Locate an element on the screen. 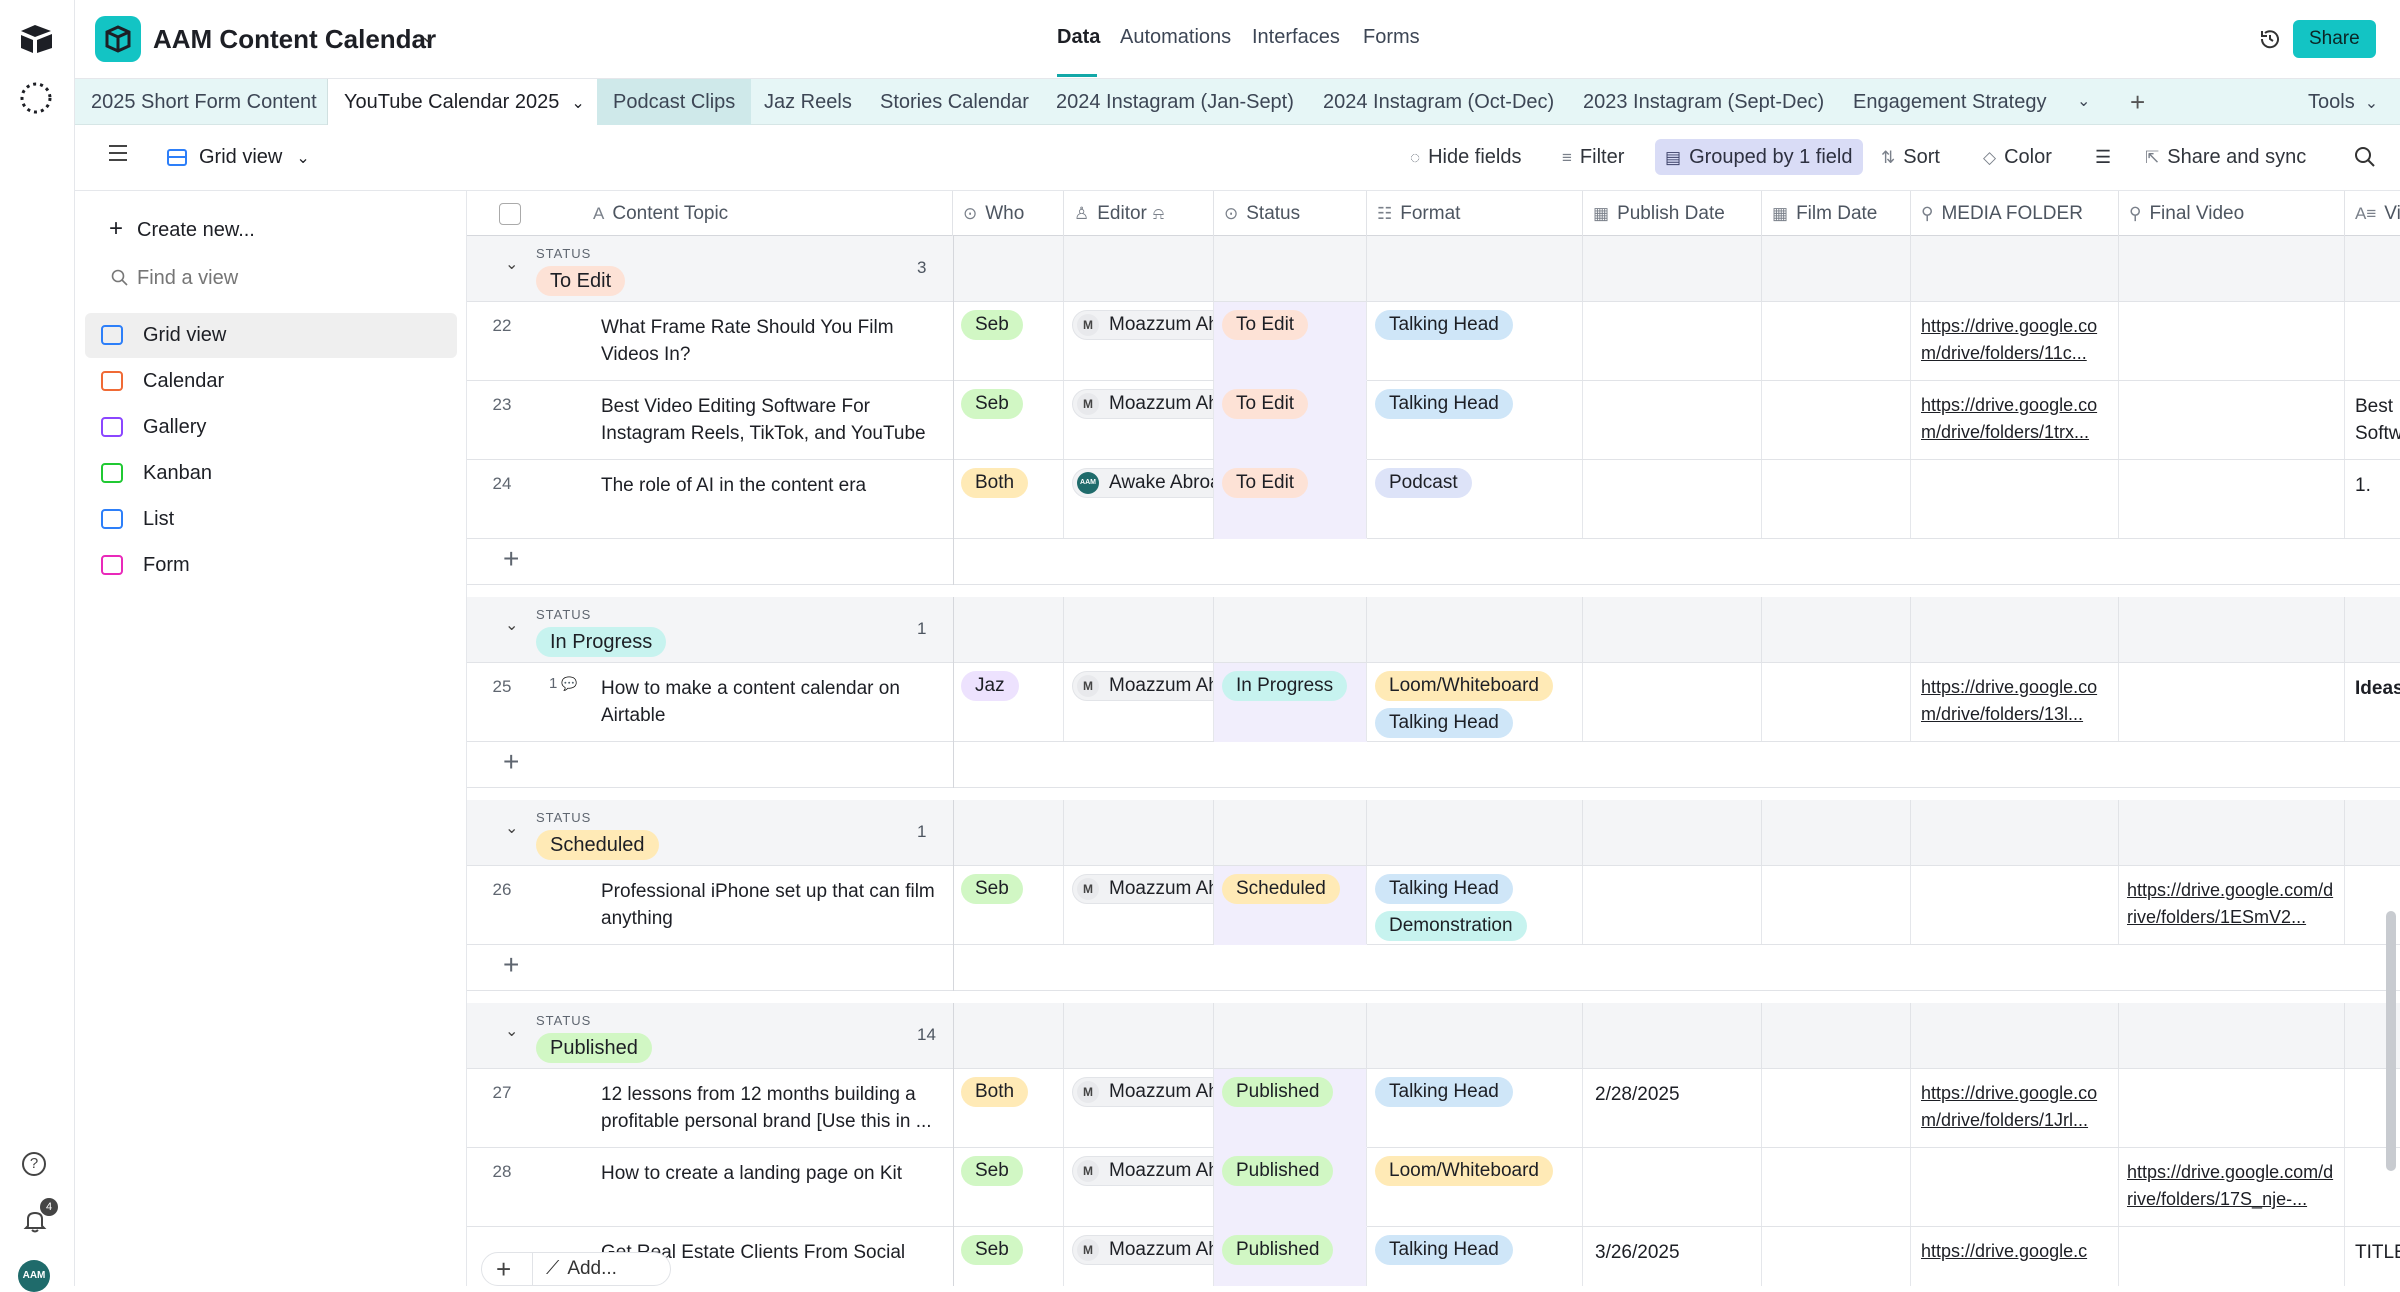 The image size is (2400, 1292). chevron-down-icon: ⌄ is located at coordinates (427, 36).